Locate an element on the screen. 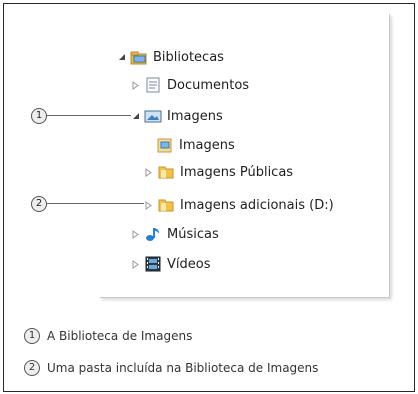 This screenshot has height=394, width=418. legend-number: 1 is located at coordinates (32, 336).